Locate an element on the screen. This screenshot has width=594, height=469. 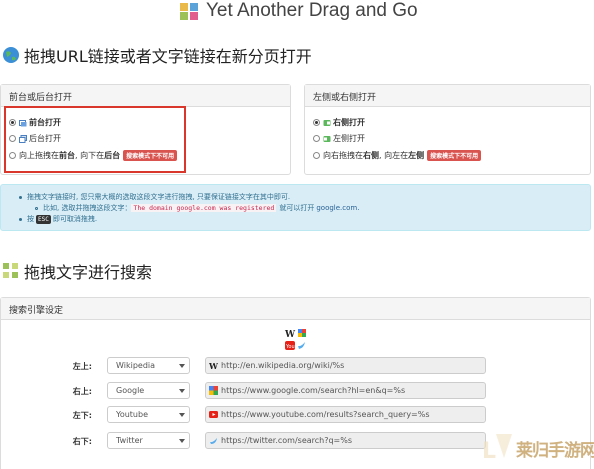
google-icon is located at coordinates (213, 390).